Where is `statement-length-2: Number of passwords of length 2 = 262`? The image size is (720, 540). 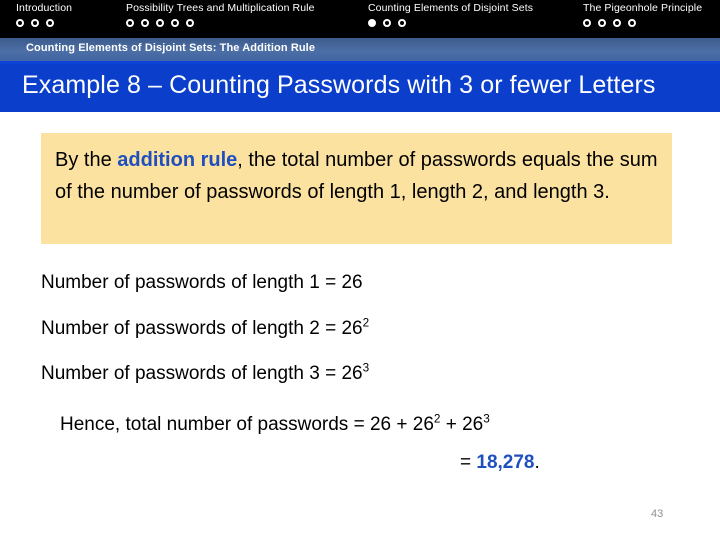 statement-length-2: Number of passwords of length 2 = 262 is located at coordinates (205, 328).